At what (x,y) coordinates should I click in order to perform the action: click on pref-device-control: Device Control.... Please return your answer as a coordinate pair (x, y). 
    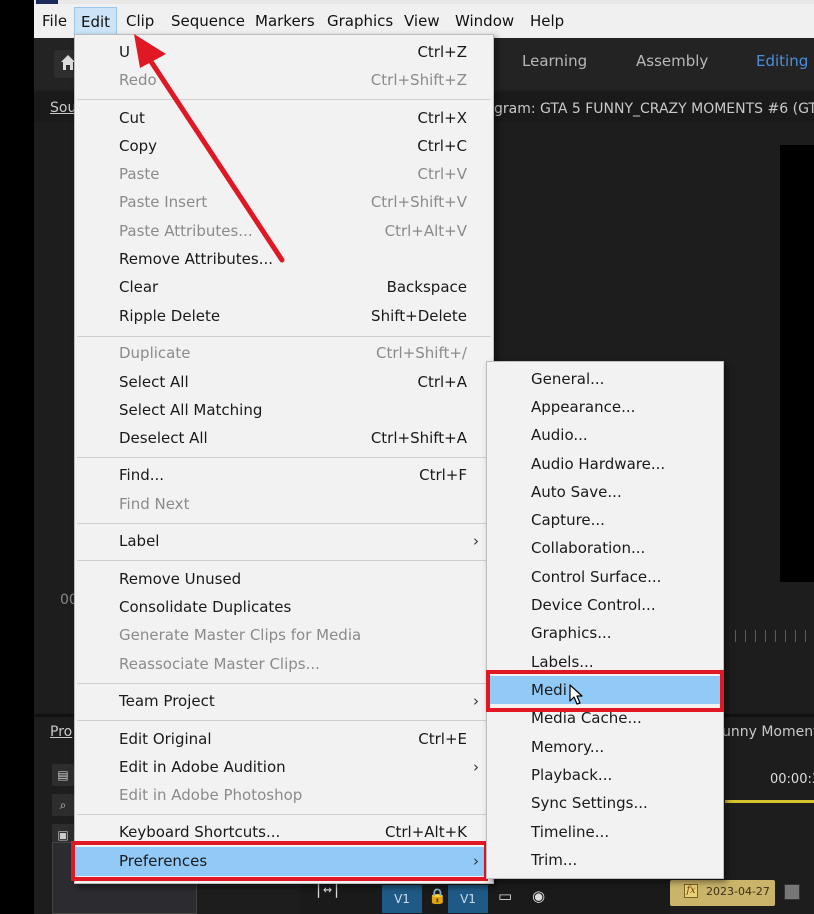
    Looking at the image, I should click on (605, 605).